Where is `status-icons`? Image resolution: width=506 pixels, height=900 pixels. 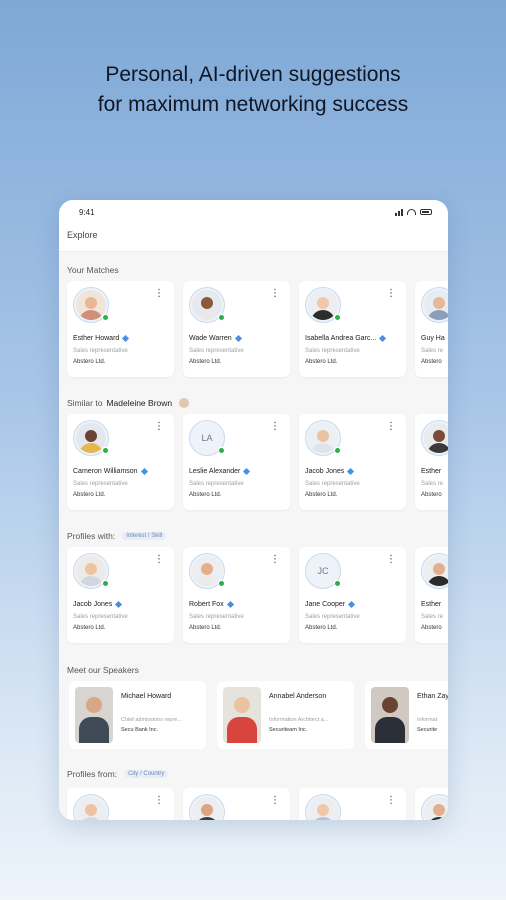 status-icons is located at coordinates (413, 212).